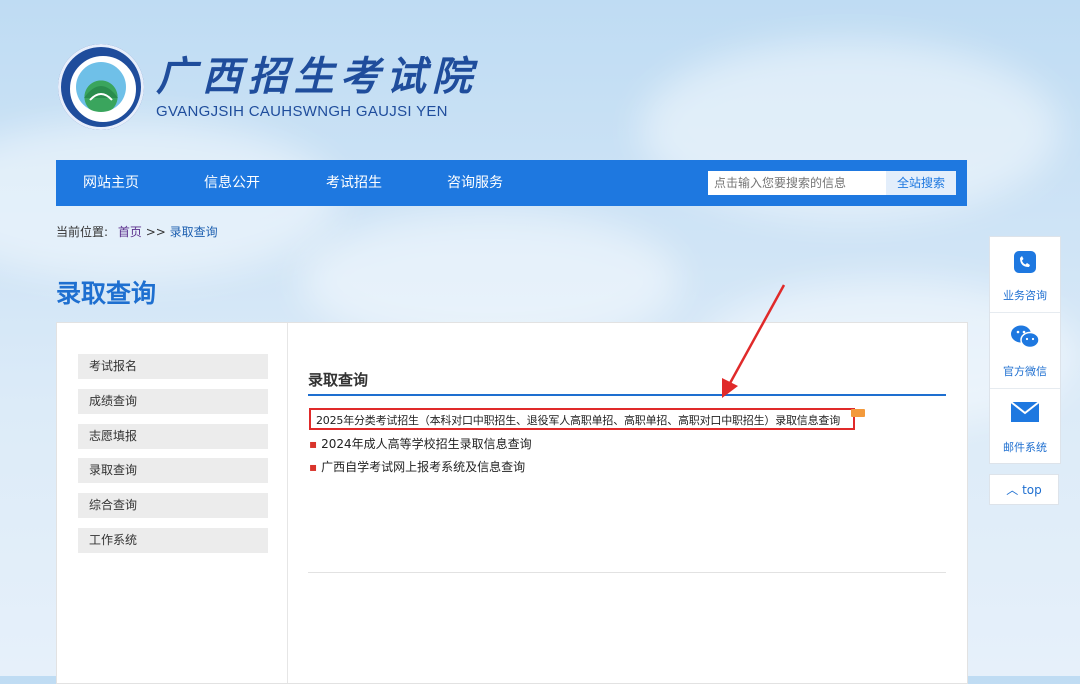 This screenshot has height=684, width=1080. I want to click on sidebar-item-application: 志愿填报, so click(173, 436).